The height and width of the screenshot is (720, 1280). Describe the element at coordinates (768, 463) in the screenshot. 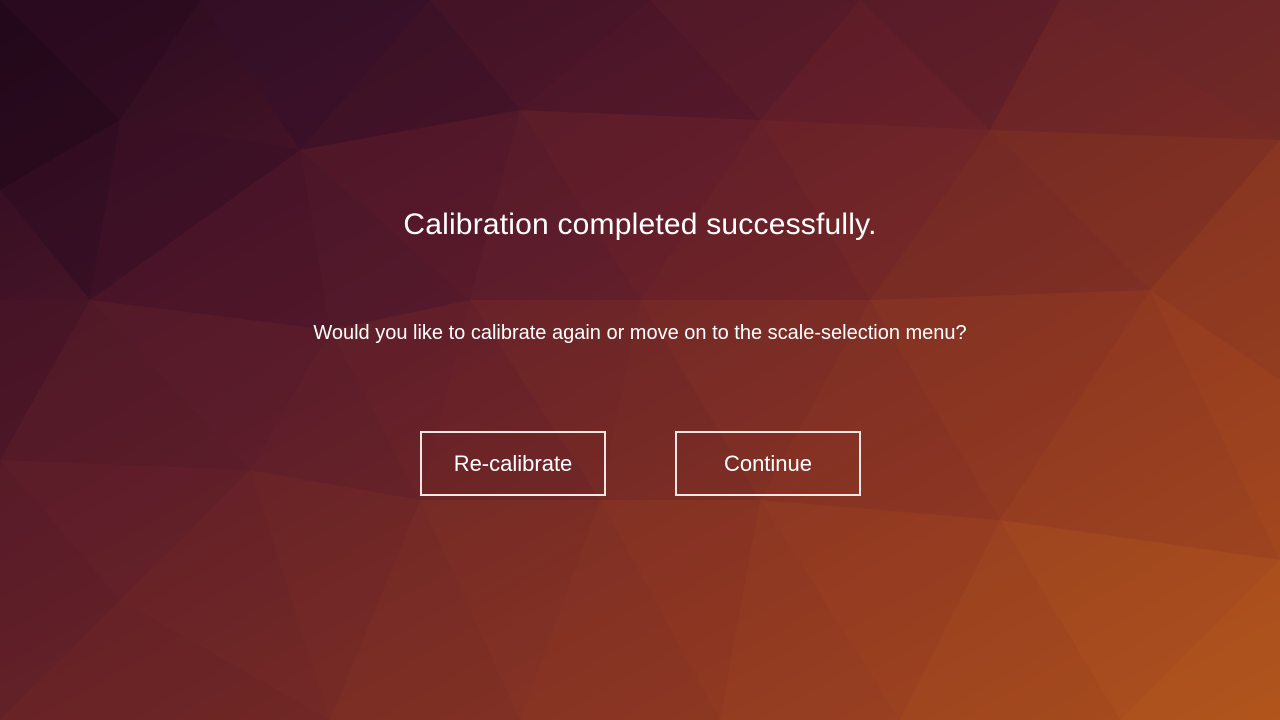

I see `continue-button: Continue` at that location.